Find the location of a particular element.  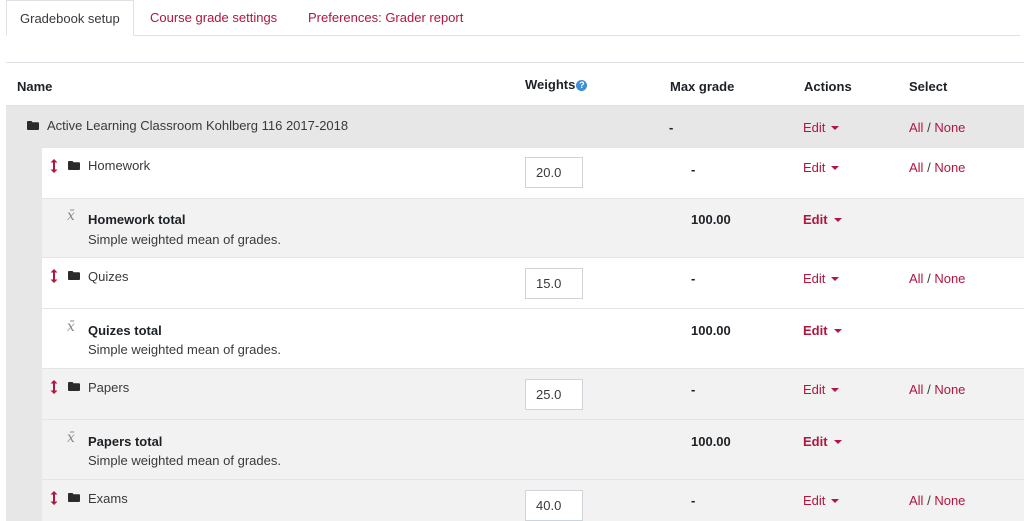

header-max-grade: Max grade is located at coordinates (702, 86).